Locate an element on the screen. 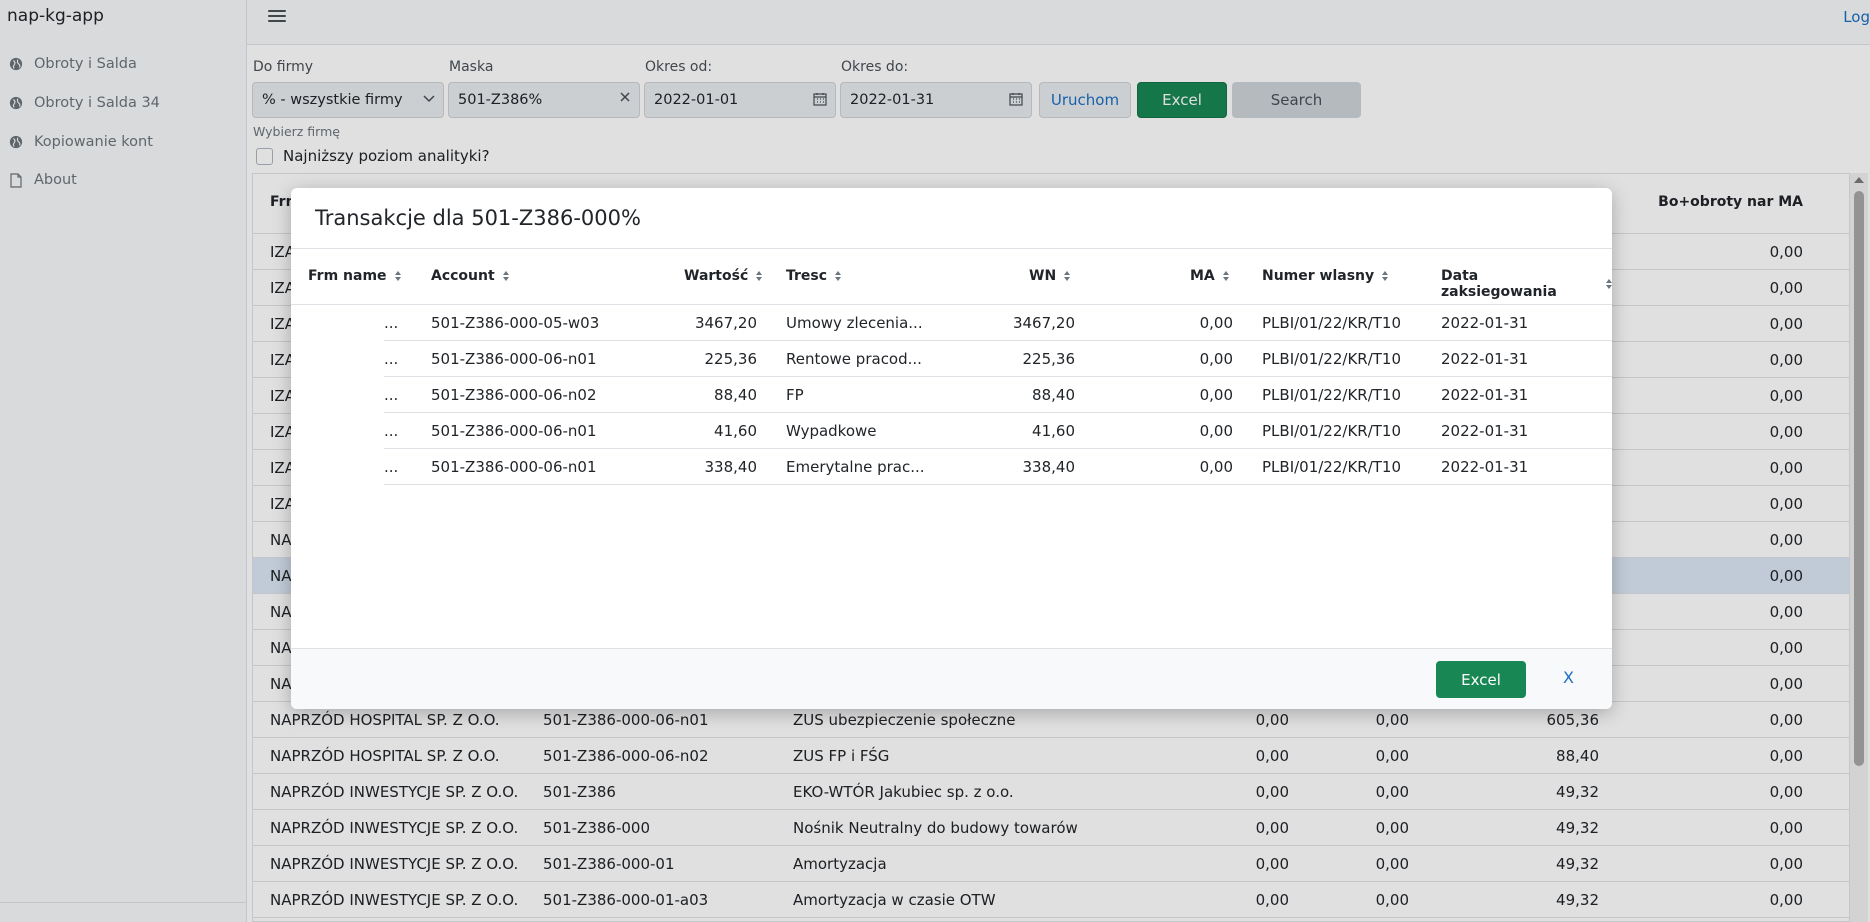  cell-value: 88,40 is located at coordinates (735, 395).